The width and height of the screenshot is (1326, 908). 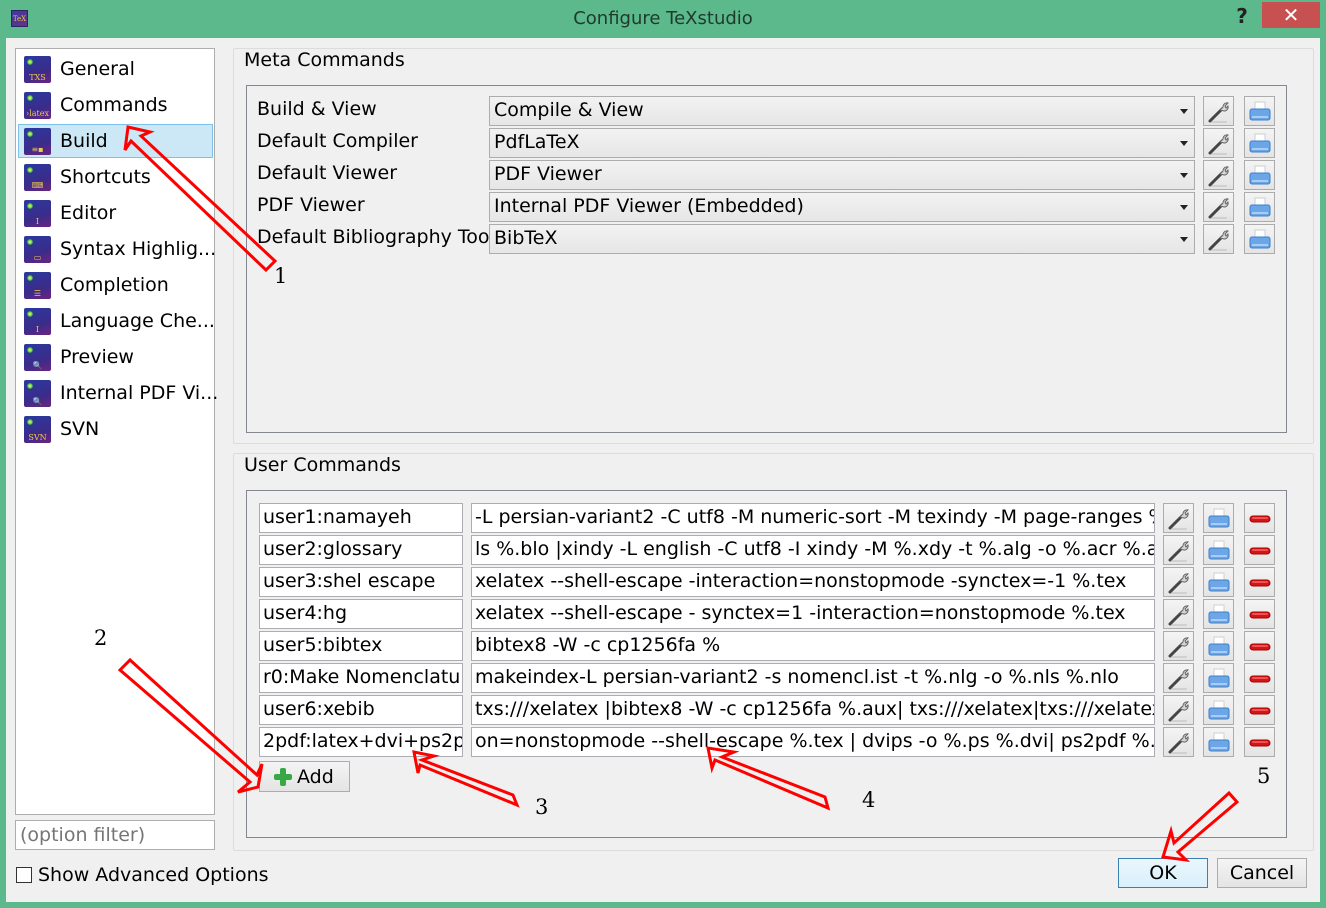 What do you see at coordinates (1242, 16) in the screenshot?
I see `help-button: ?` at bounding box center [1242, 16].